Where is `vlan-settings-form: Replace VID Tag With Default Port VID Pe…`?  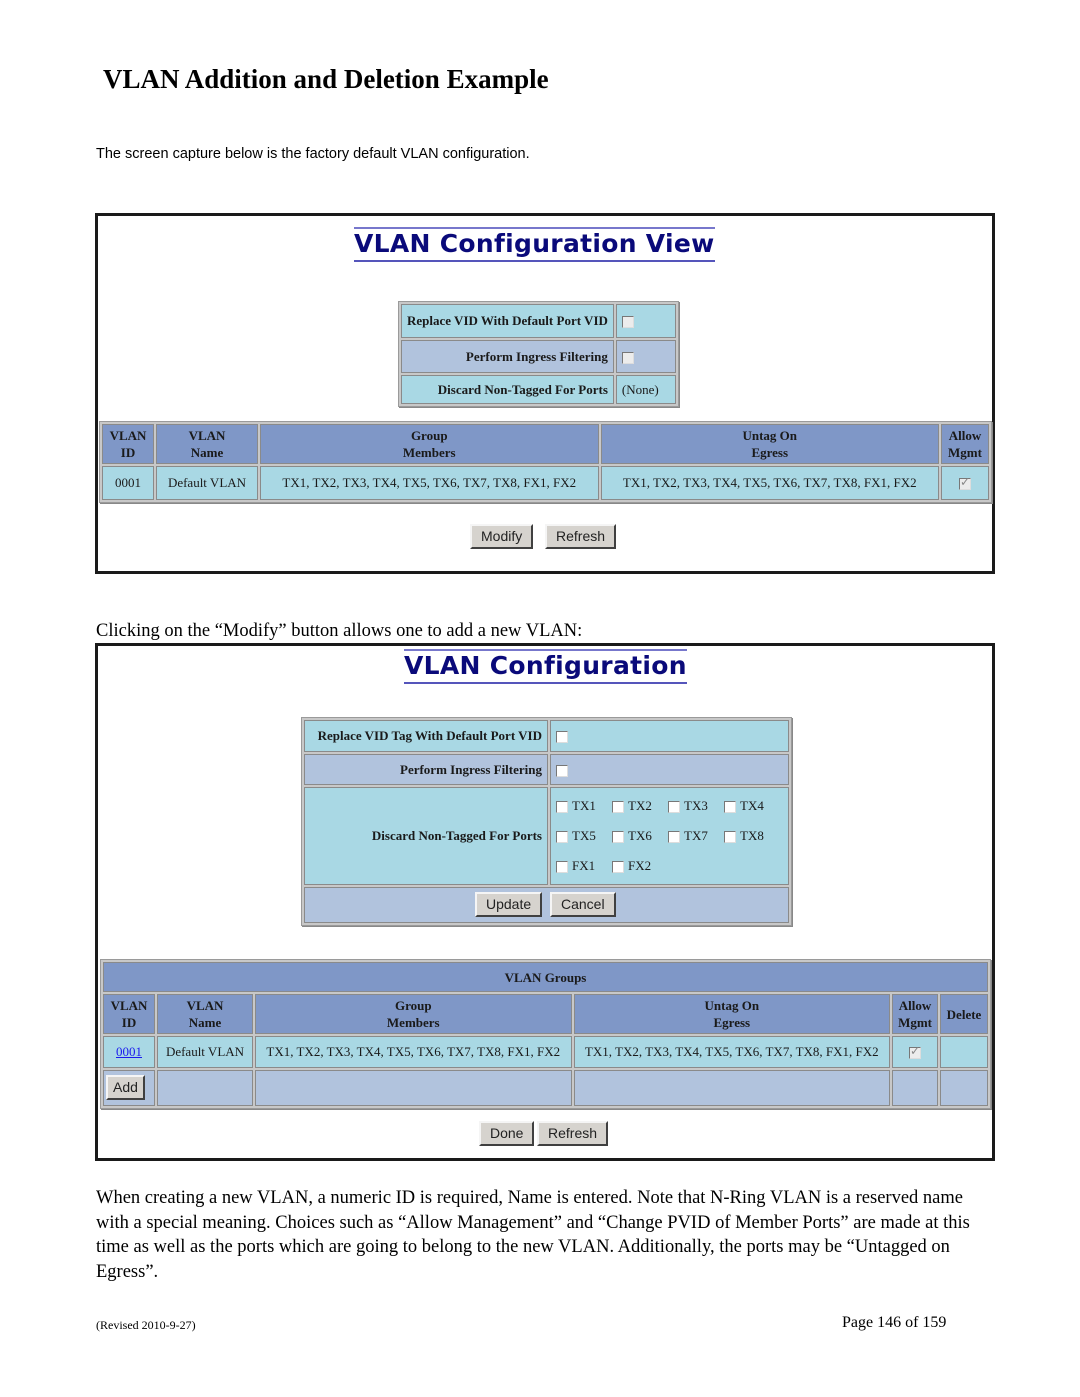 vlan-settings-form: Replace VID Tag With Default Port VID Pe… is located at coordinates (546, 821).